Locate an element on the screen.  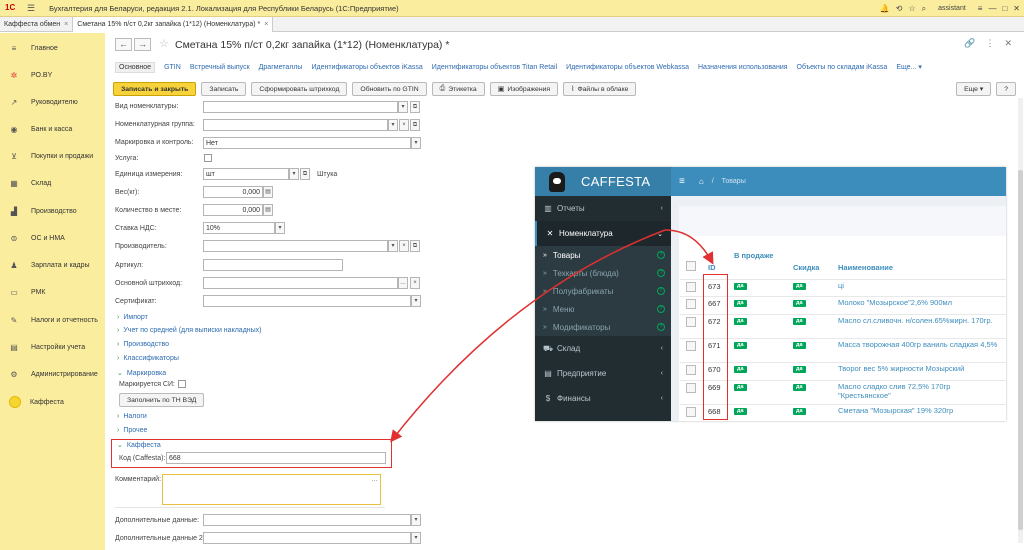
arrow-to-caffesta-field is located at coordinates (528, 336).